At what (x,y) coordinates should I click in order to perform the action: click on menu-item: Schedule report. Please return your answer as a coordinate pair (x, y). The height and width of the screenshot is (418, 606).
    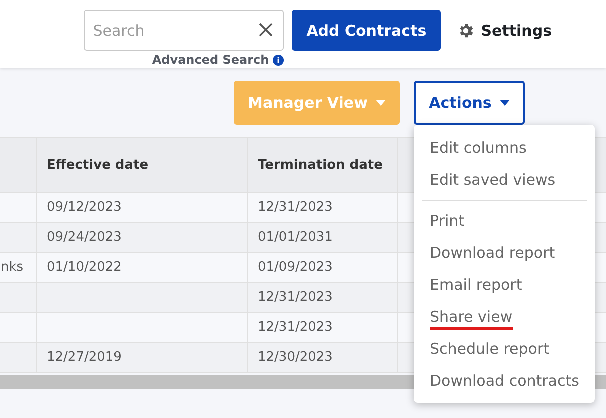
    Looking at the image, I should click on (504, 349).